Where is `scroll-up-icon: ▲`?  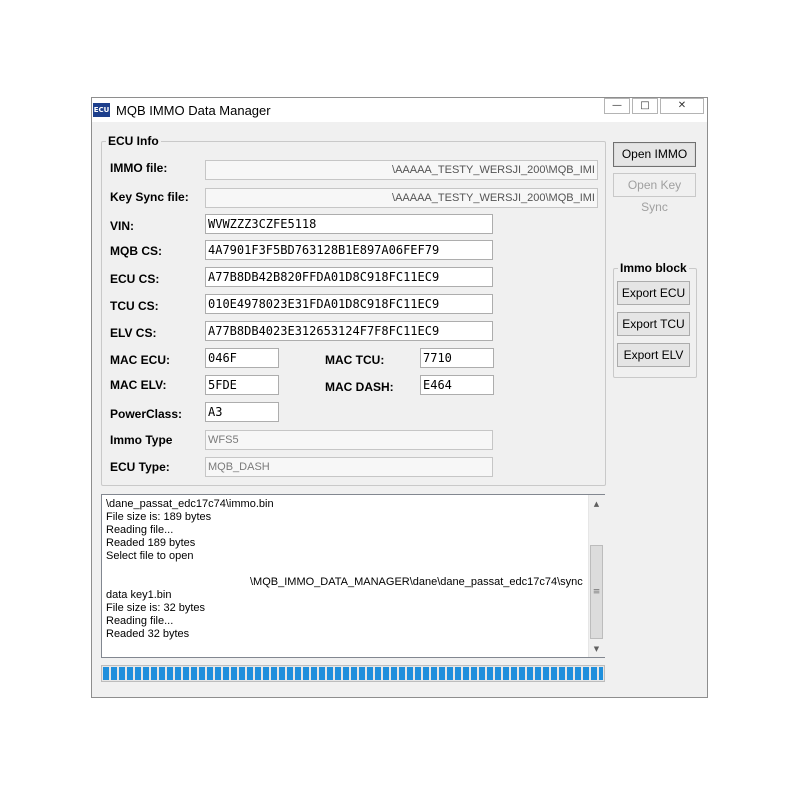 scroll-up-icon: ▲ is located at coordinates (596, 504).